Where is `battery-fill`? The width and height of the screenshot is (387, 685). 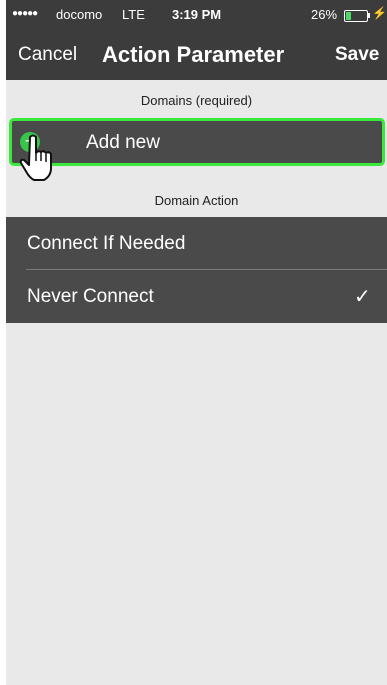
battery-fill is located at coordinates (348, 16).